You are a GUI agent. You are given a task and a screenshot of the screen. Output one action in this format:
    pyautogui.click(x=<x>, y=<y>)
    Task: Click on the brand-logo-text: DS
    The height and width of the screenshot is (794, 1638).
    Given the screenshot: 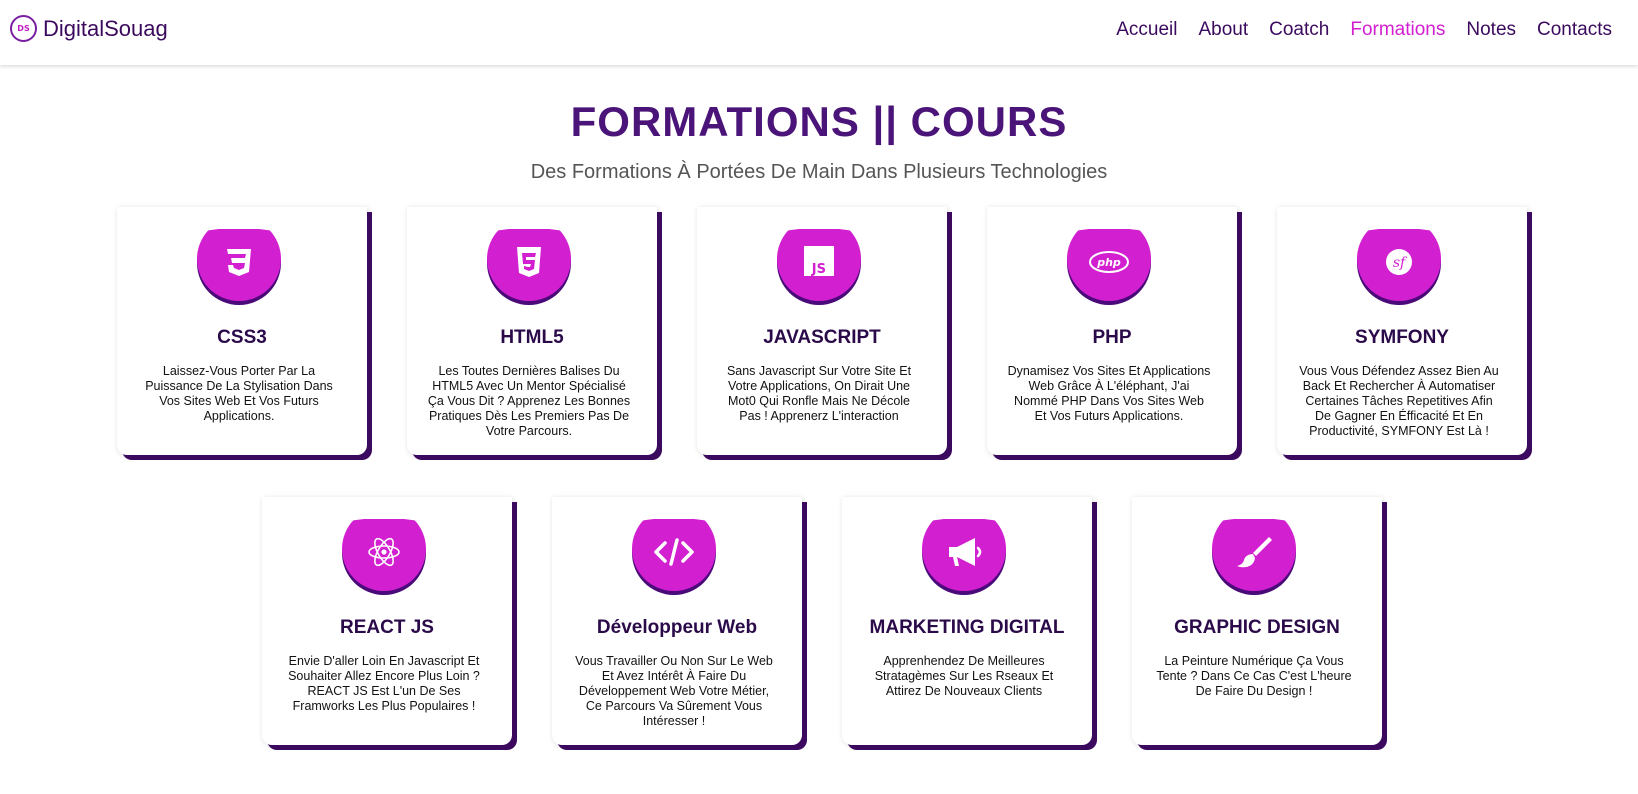 What is the action you would take?
    pyautogui.click(x=23, y=28)
    